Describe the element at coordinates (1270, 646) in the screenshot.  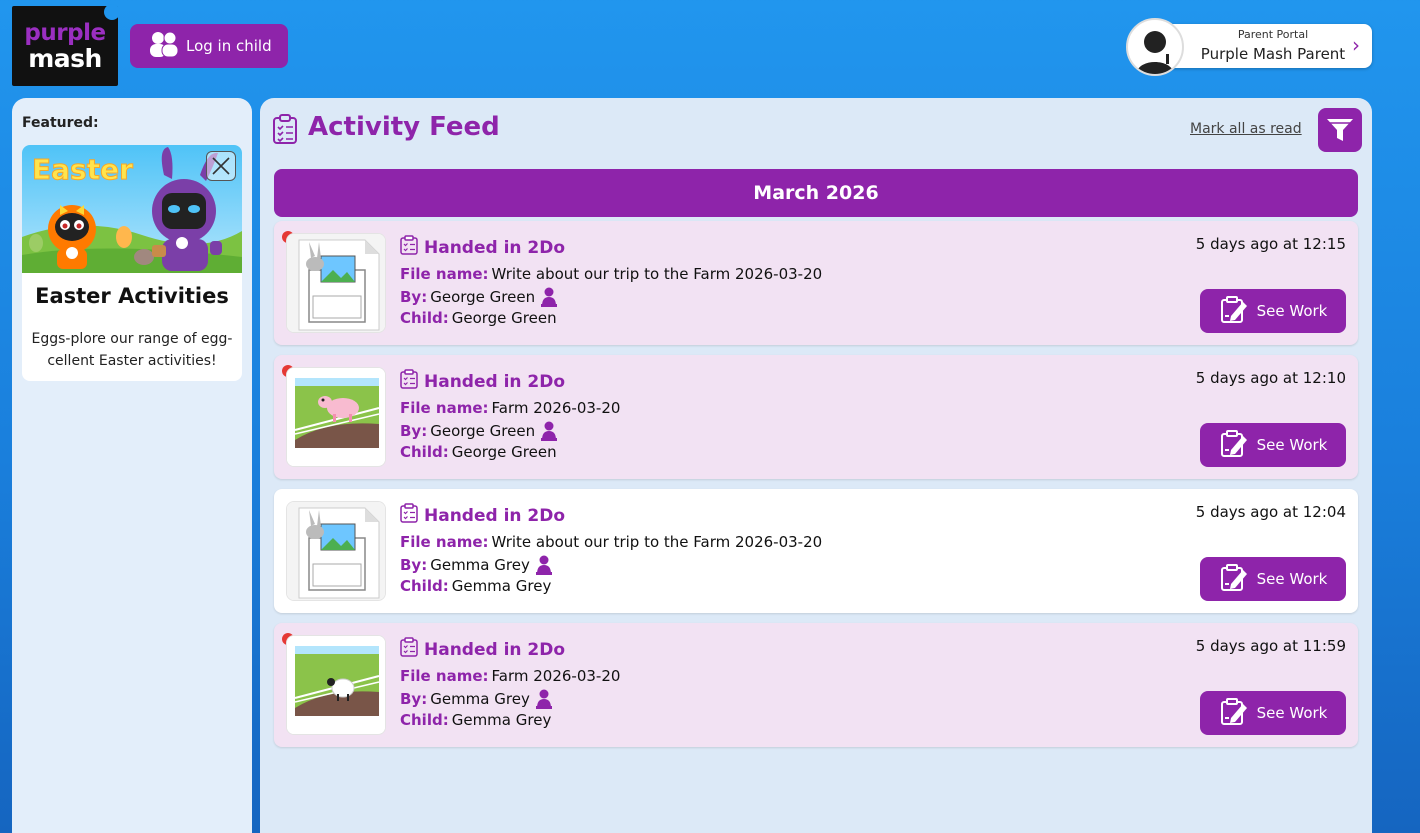
I see `feed-item-time: 5 days ago at 11:59` at that location.